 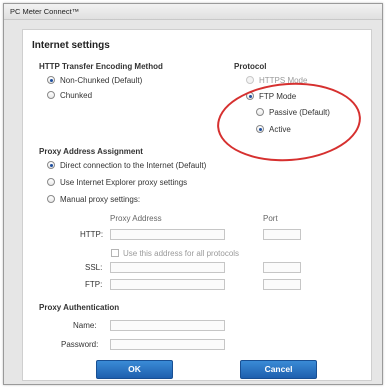 What do you see at coordinates (51, 182) in the screenshot?
I see `ie-proxy-radio` at bounding box center [51, 182].